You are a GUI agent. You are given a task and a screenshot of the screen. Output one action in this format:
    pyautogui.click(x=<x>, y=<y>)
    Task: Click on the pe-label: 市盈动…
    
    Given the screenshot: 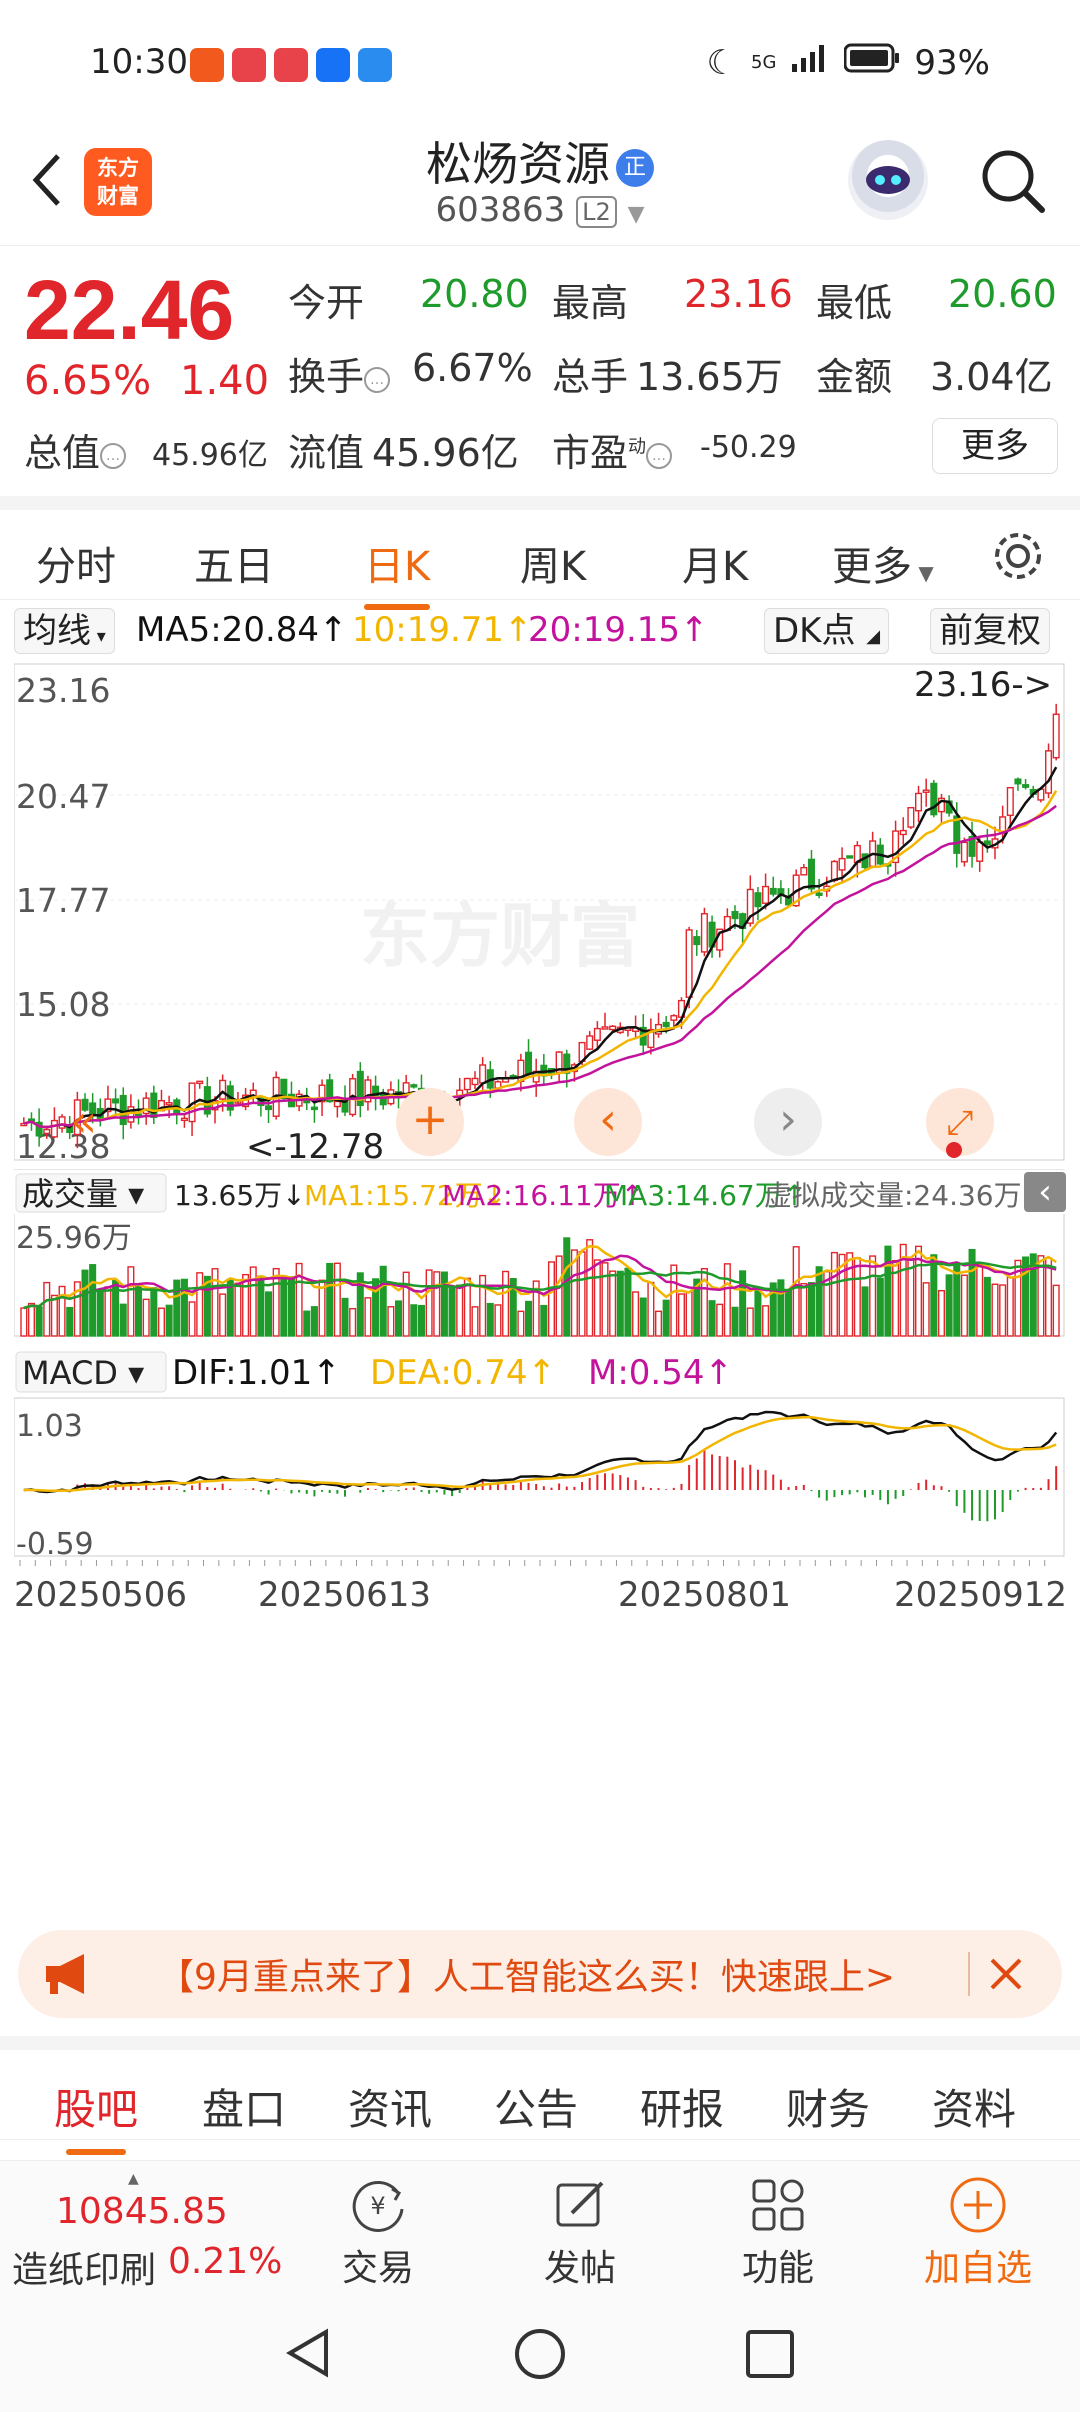 What is the action you would take?
    pyautogui.click(x=612, y=449)
    